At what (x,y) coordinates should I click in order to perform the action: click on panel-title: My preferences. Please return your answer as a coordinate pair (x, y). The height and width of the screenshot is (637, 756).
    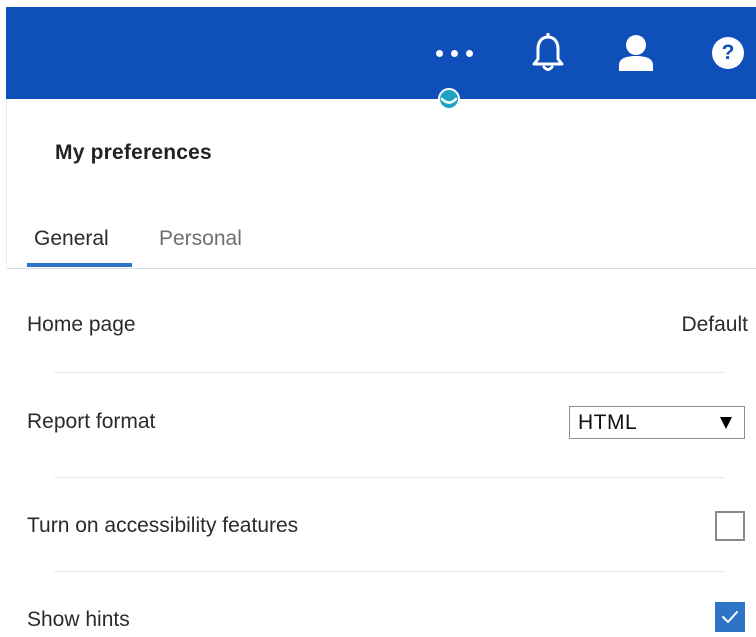
    Looking at the image, I should click on (133, 152).